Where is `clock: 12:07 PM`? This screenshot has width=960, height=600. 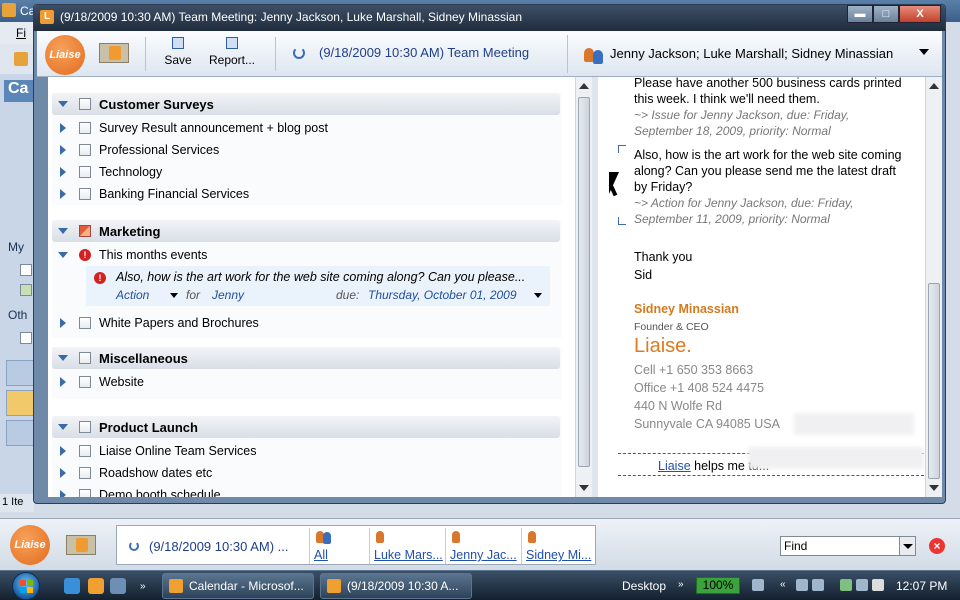 clock: 12:07 PM is located at coordinates (921, 586).